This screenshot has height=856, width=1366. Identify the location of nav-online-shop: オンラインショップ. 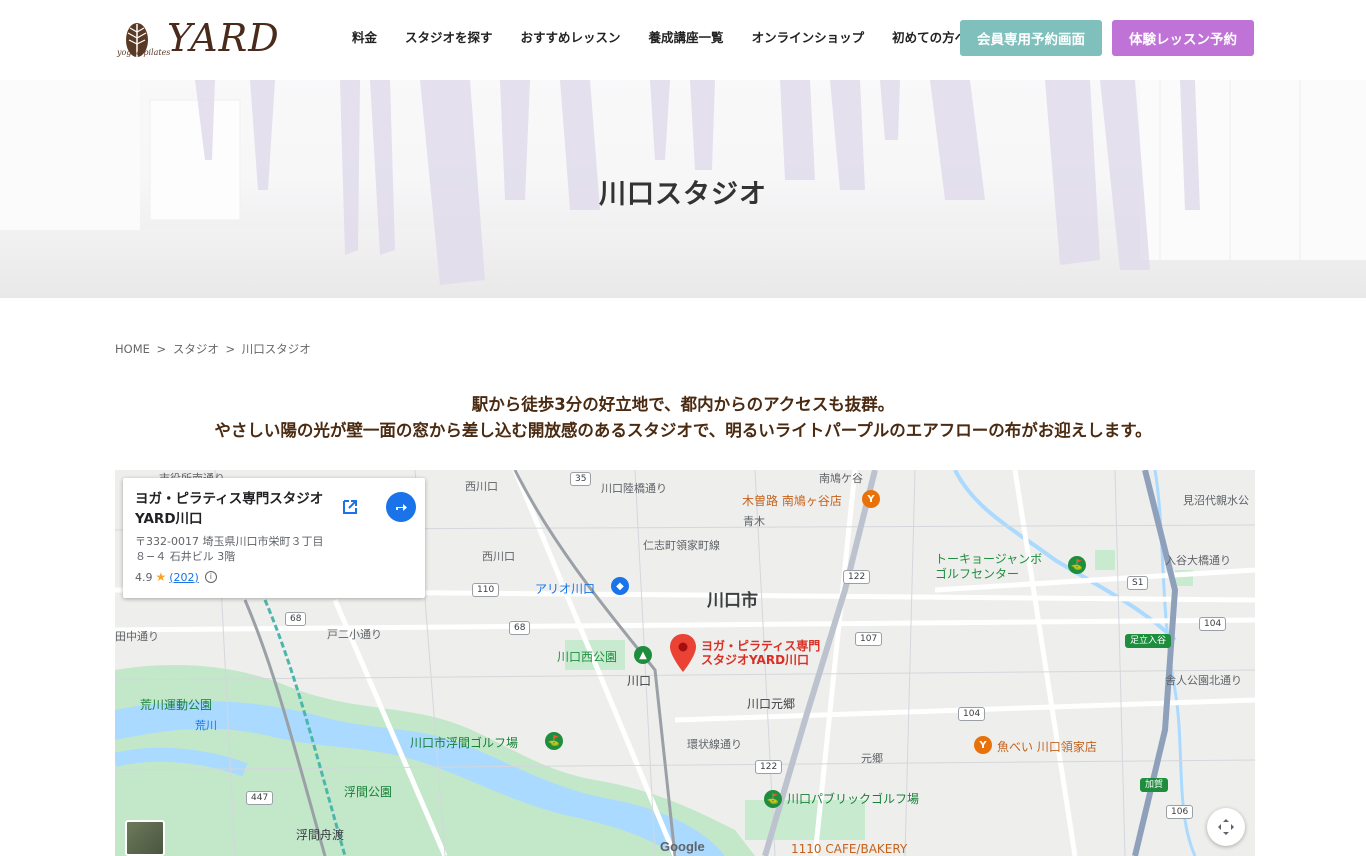
(808, 38).